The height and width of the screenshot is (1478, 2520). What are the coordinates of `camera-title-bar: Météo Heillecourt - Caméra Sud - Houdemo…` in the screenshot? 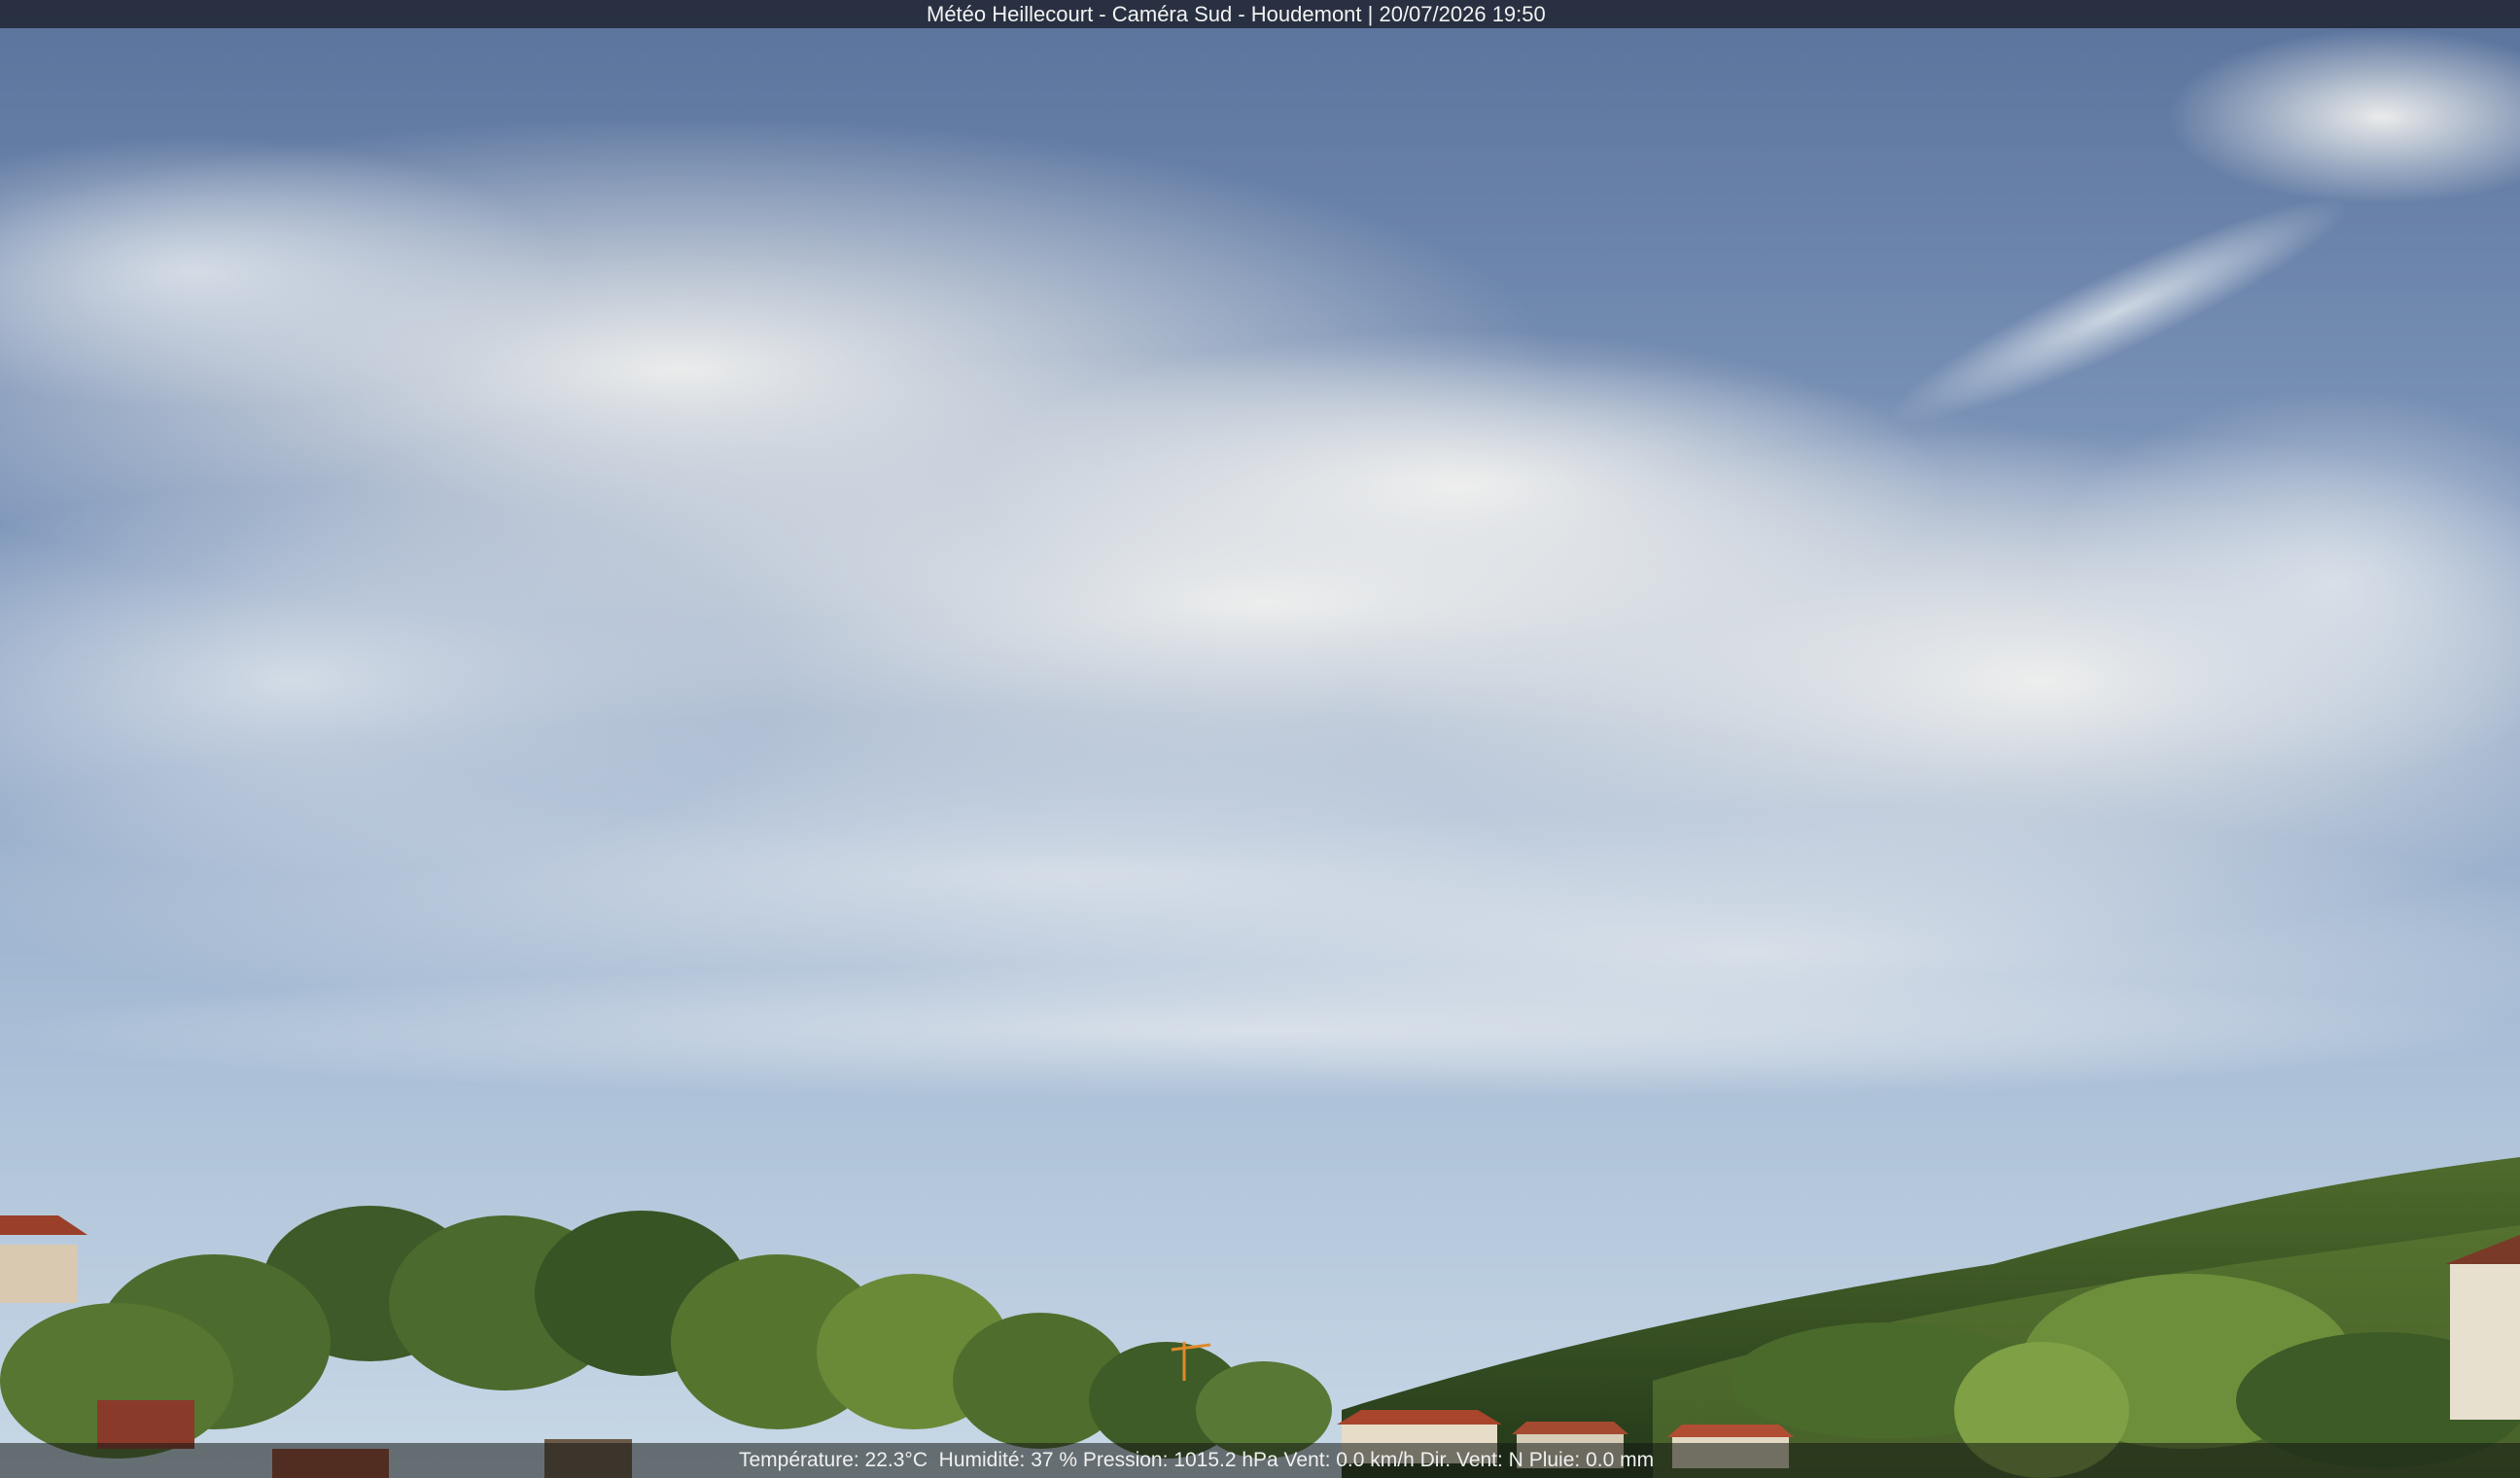 It's located at (1260, 14).